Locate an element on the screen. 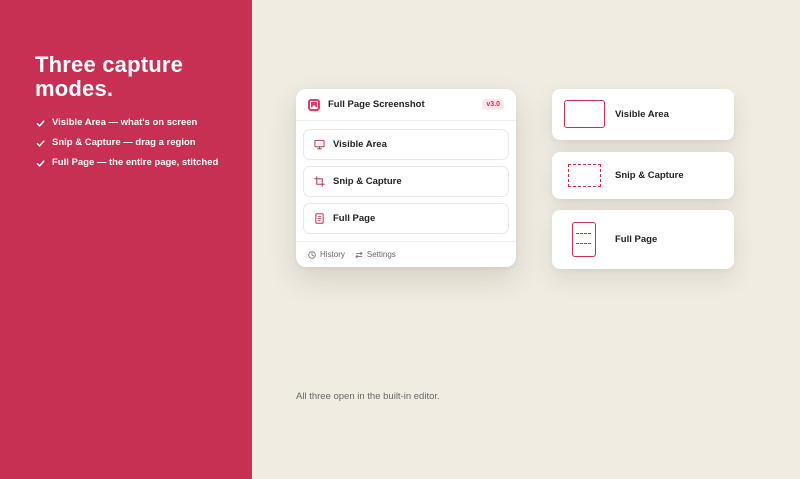 The image size is (800, 479). popup-footer: History Settings is located at coordinates (406, 254).